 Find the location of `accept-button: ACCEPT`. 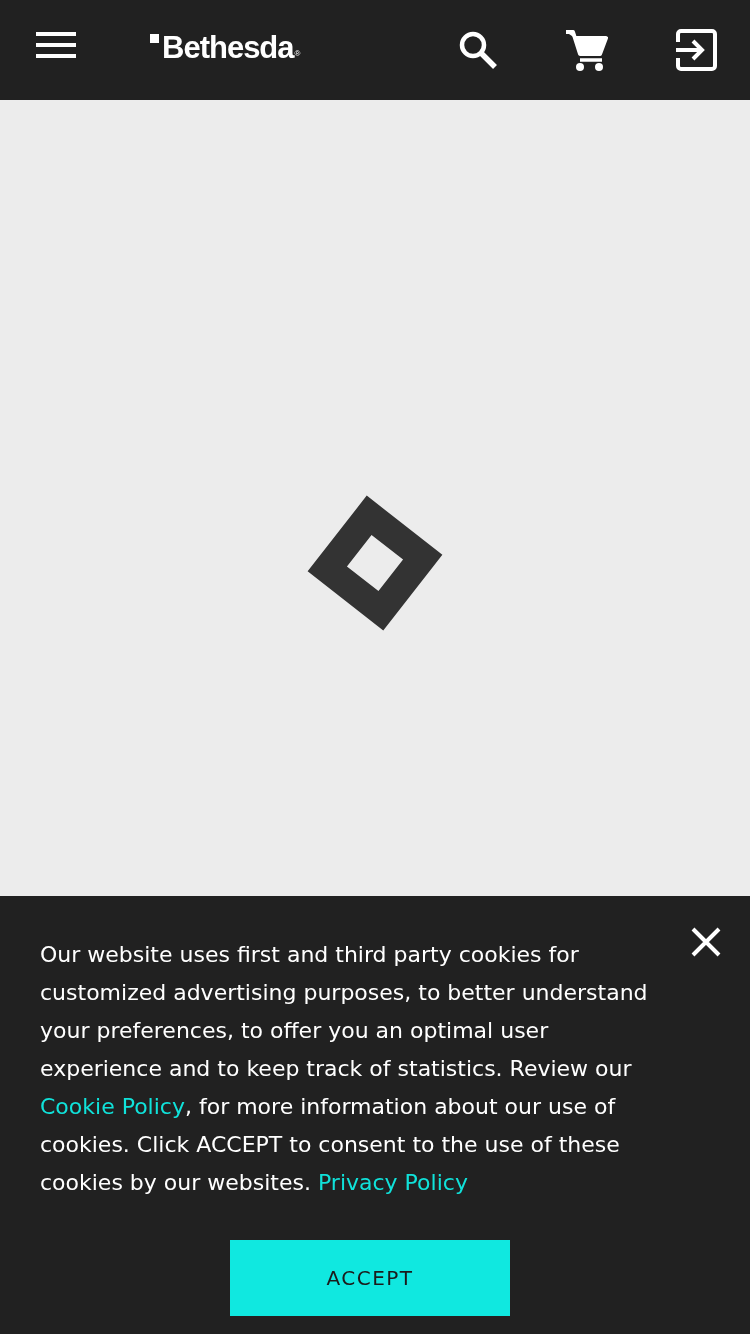

accept-button: ACCEPT is located at coordinates (370, 1278).